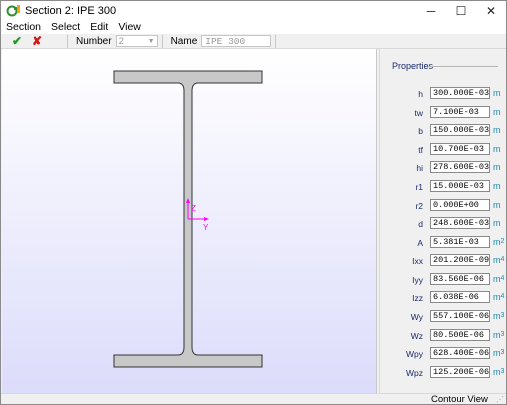  What do you see at coordinates (414, 373) in the screenshot?
I see `property-label: Wpz` at bounding box center [414, 373].